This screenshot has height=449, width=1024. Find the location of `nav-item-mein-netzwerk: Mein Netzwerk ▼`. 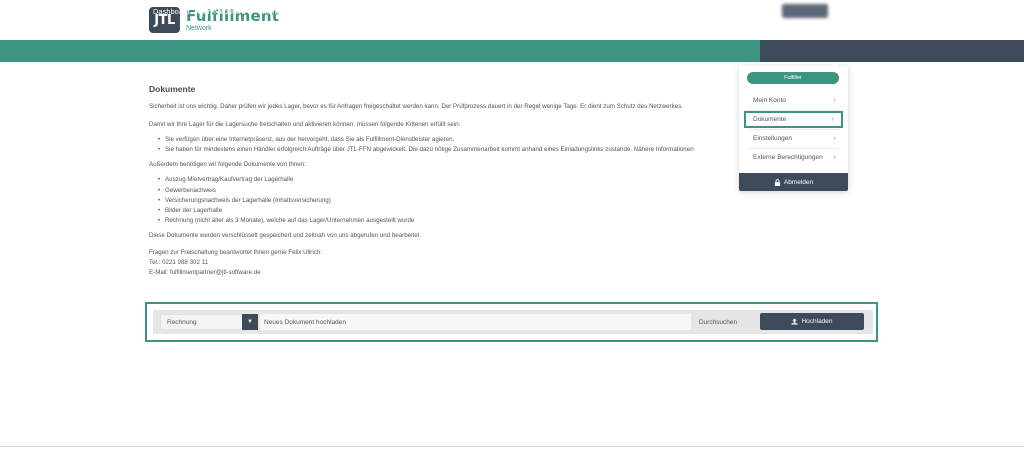

nav-item-mein-netzwerk: Mein Netzwerk ▼ is located at coordinates (225, 11).